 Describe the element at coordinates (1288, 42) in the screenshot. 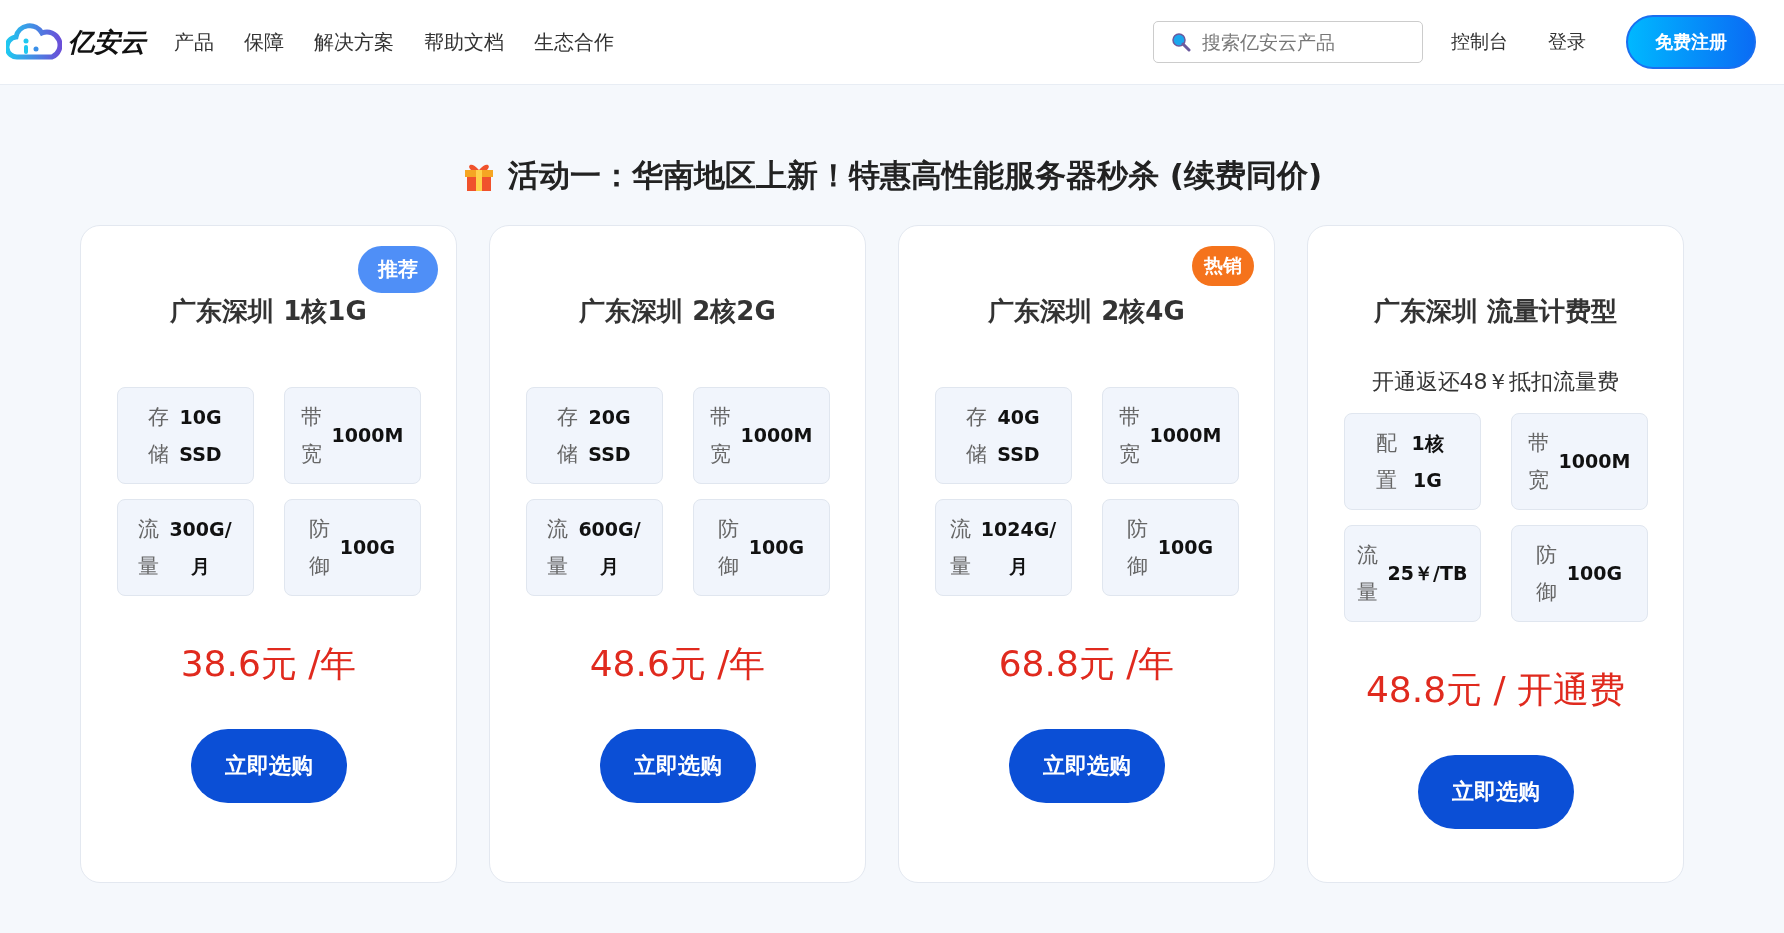

I see `search-field: 搜索亿安云产品` at that location.